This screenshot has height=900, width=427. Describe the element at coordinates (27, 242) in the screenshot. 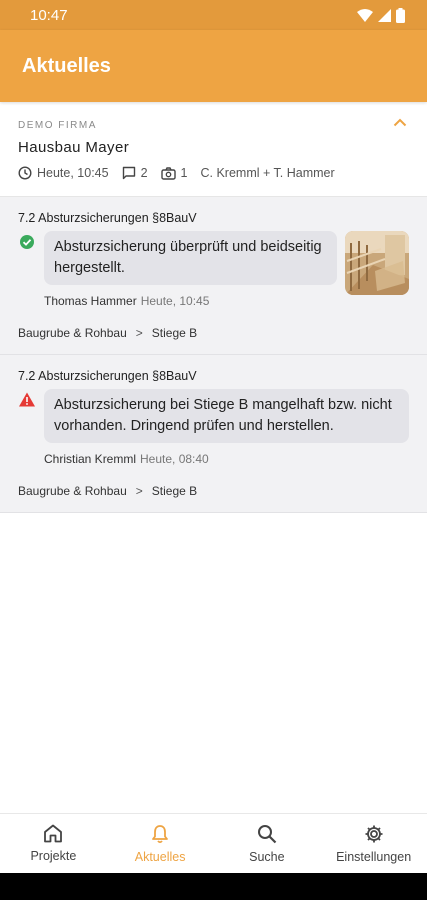

I see `check-circle-icon` at that location.